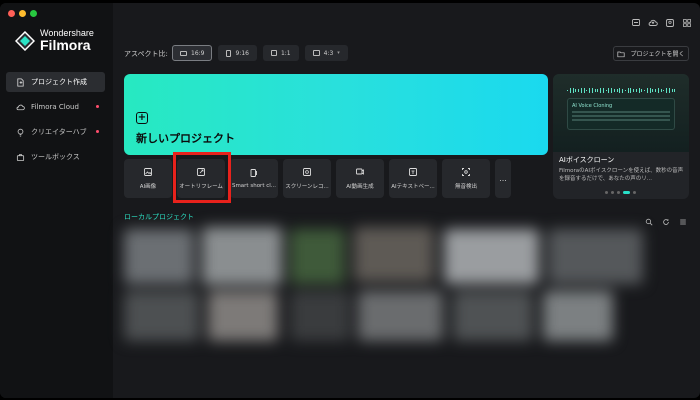 The width and height of the screenshot is (700, 400). What do you see at coordinates (587, 160) in the screenshot?
I see `promo-title: AIボイスクローン` at bounding box center [587, 160].